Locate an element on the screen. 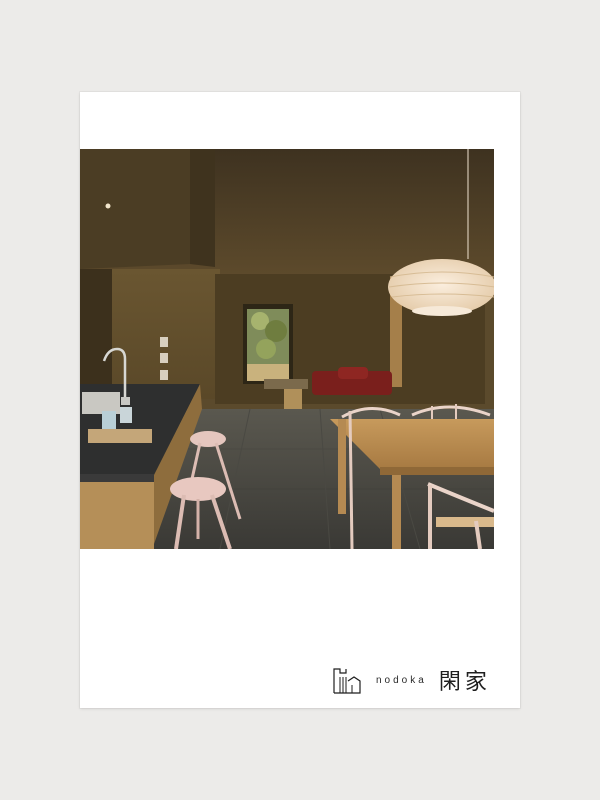  brand-name-roman: nodoka is located at coordinates (401, 680).